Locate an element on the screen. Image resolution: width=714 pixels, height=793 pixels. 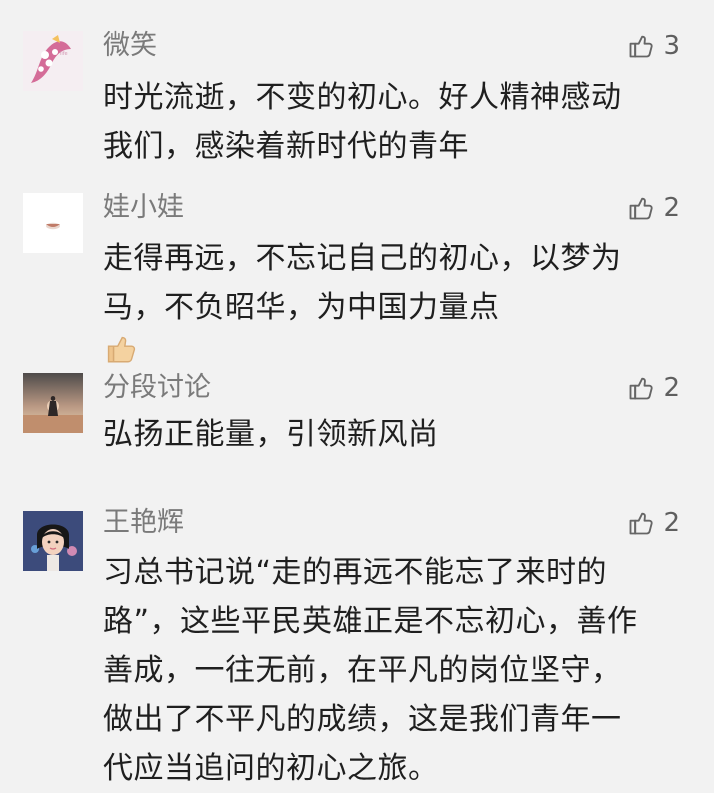
comment-line: 善成，一往无前，在平凡的岗位坚守， is located at coordinates (362, 670).